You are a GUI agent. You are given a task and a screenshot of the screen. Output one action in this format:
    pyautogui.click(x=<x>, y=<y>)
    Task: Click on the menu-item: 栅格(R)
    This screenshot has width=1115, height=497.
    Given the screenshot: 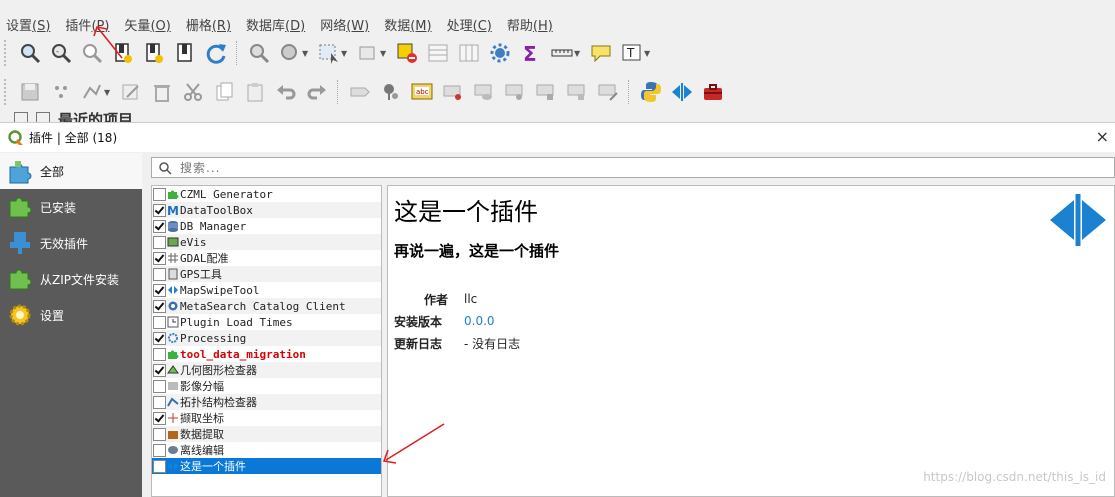 What is the action you would take?
    pyautogui.click(x=210, y=24)
    